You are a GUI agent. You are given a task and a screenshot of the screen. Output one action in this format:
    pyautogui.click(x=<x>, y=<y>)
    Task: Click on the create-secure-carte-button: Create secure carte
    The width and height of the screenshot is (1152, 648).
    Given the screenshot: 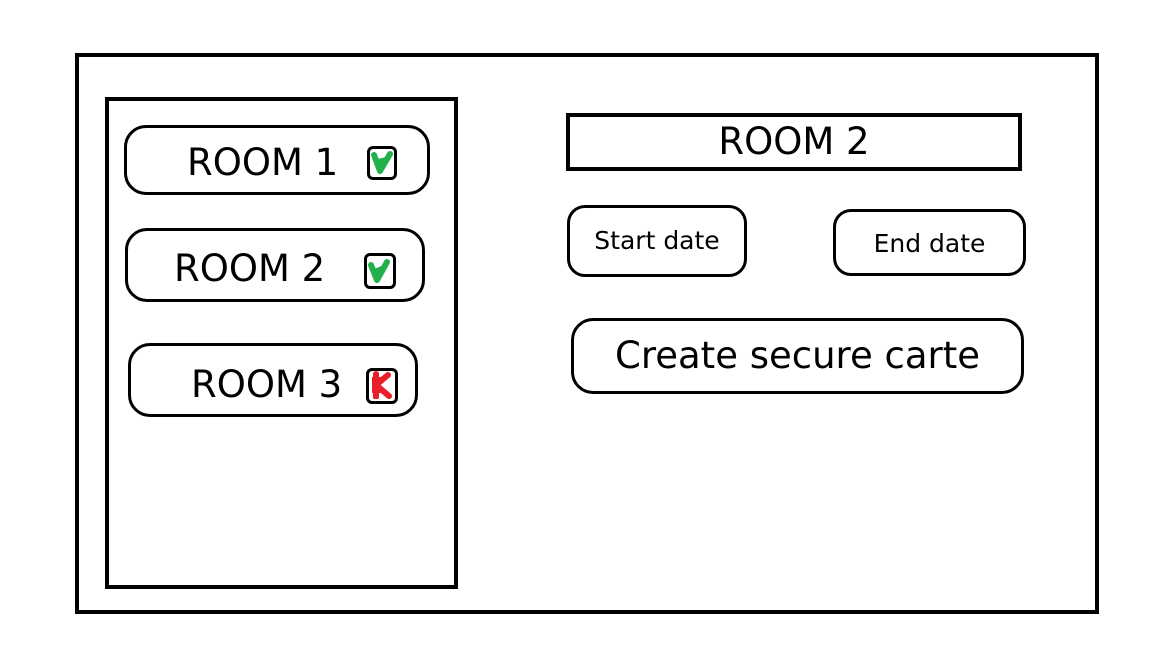 What is the action you would take?
    pyautogui.click(x=797, y=356)
    